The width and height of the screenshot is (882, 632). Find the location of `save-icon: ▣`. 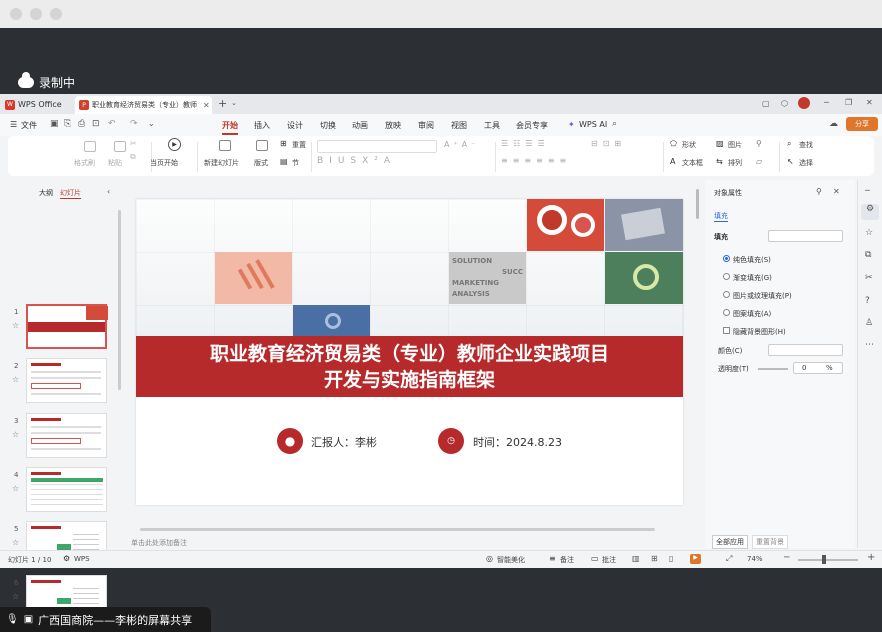

save-icon: ▣ is located at coordinates (54, 124).